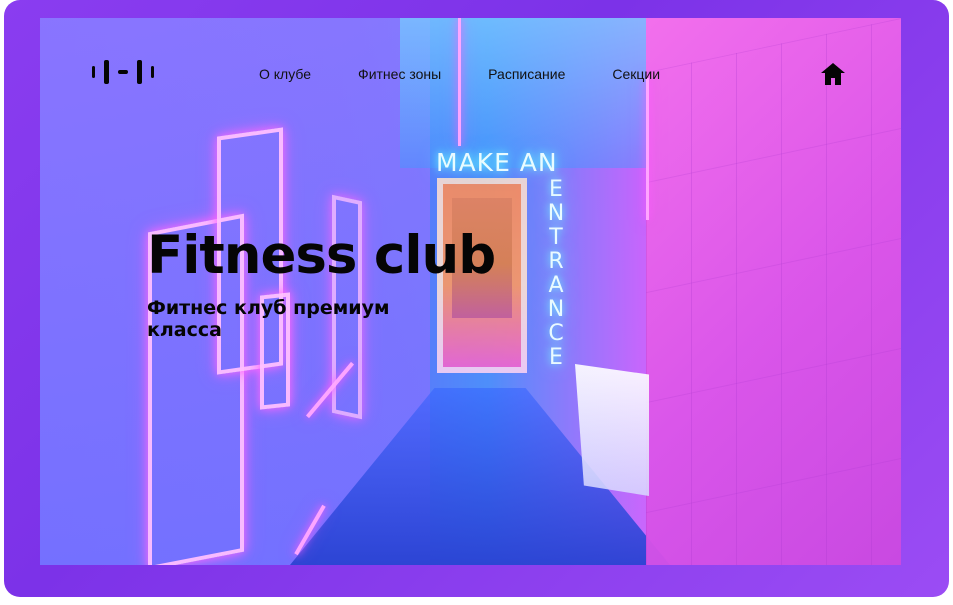 The image size is (953, 605). What do you see at coordinates (106, 72) in the screenshot?
I see `dumbbell-left-plate` at bounding box center [106, 72].